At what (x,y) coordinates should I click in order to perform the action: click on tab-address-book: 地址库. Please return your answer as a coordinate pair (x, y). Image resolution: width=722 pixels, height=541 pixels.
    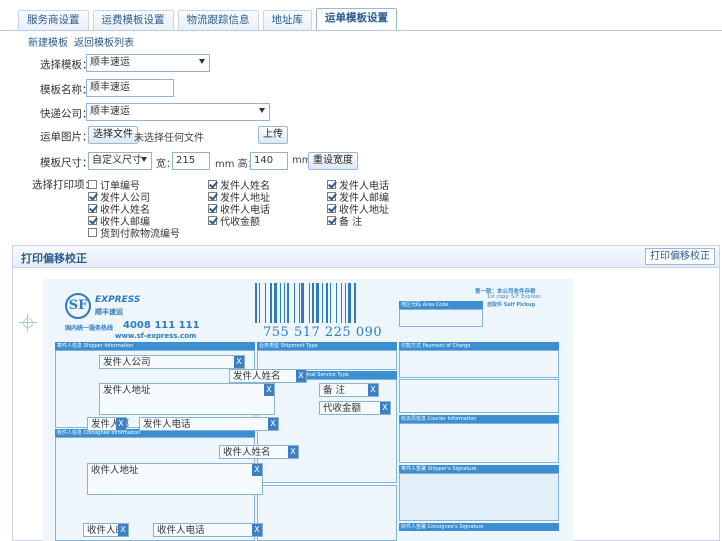
    Looking at the image, I should click on (287, 20).